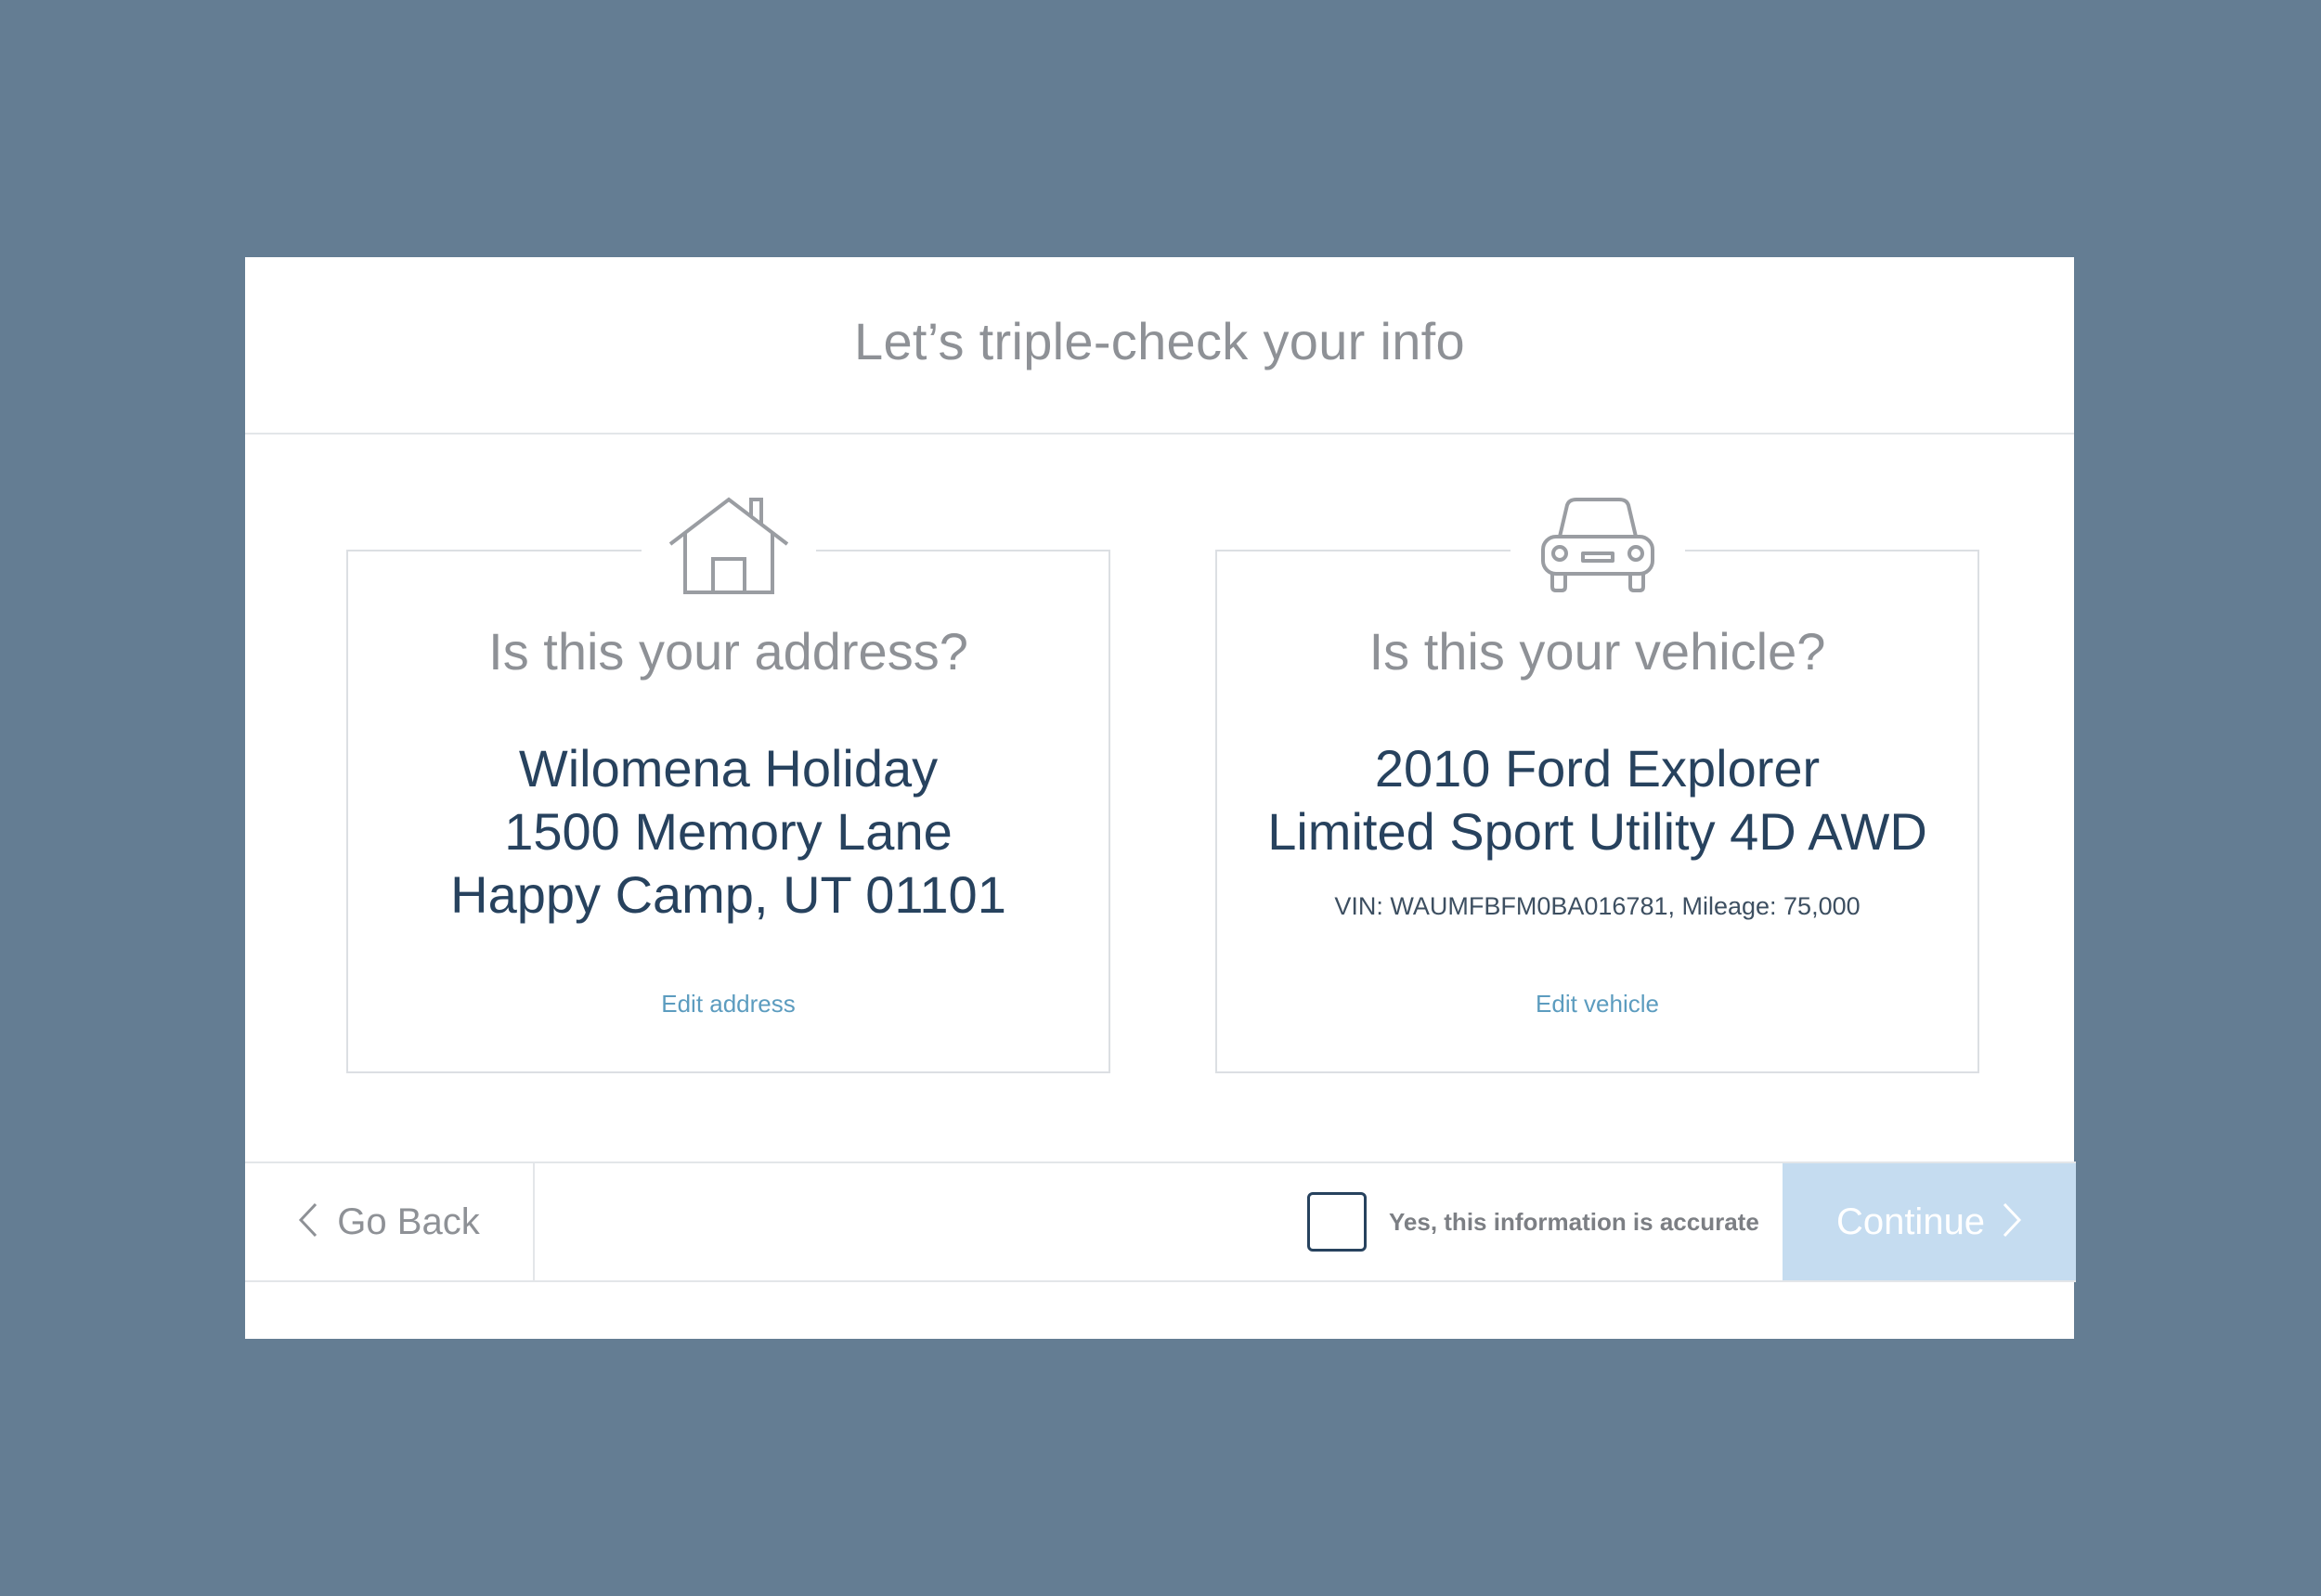  Describe the element at coordinates (1574, 1221) in the screenshot. I see `accuracy-checkbox-label: Yes, this information is accurate` at that location.